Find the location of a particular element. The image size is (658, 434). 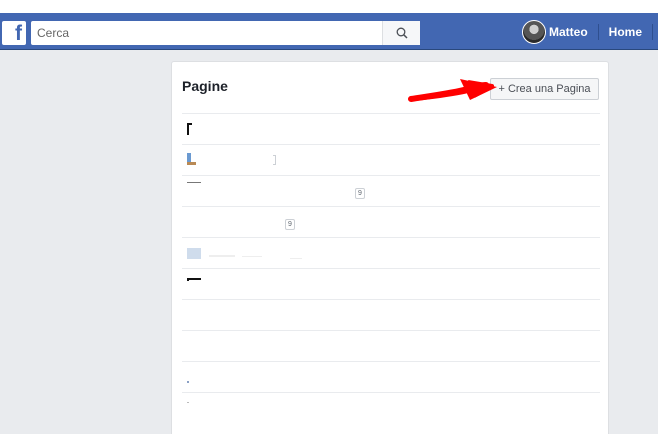

create-page-button: + Crea una Pagina is located at coordinates (544, 89).